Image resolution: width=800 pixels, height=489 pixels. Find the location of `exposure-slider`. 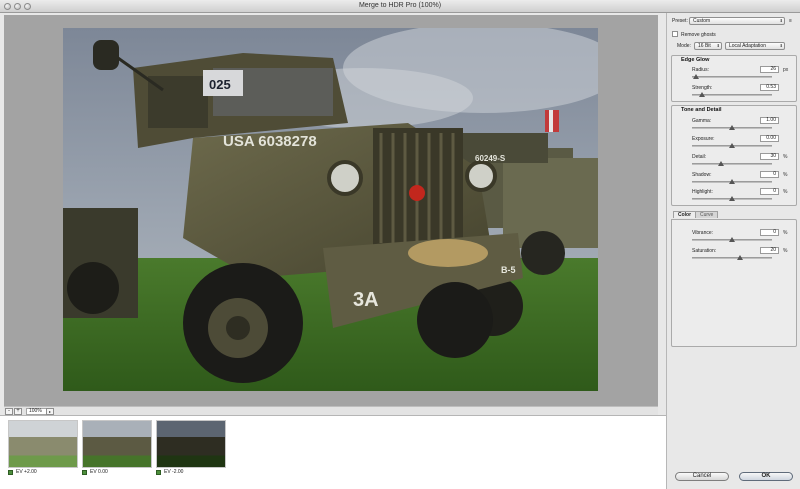

exposure-slider is located at coordinates (732, 145).